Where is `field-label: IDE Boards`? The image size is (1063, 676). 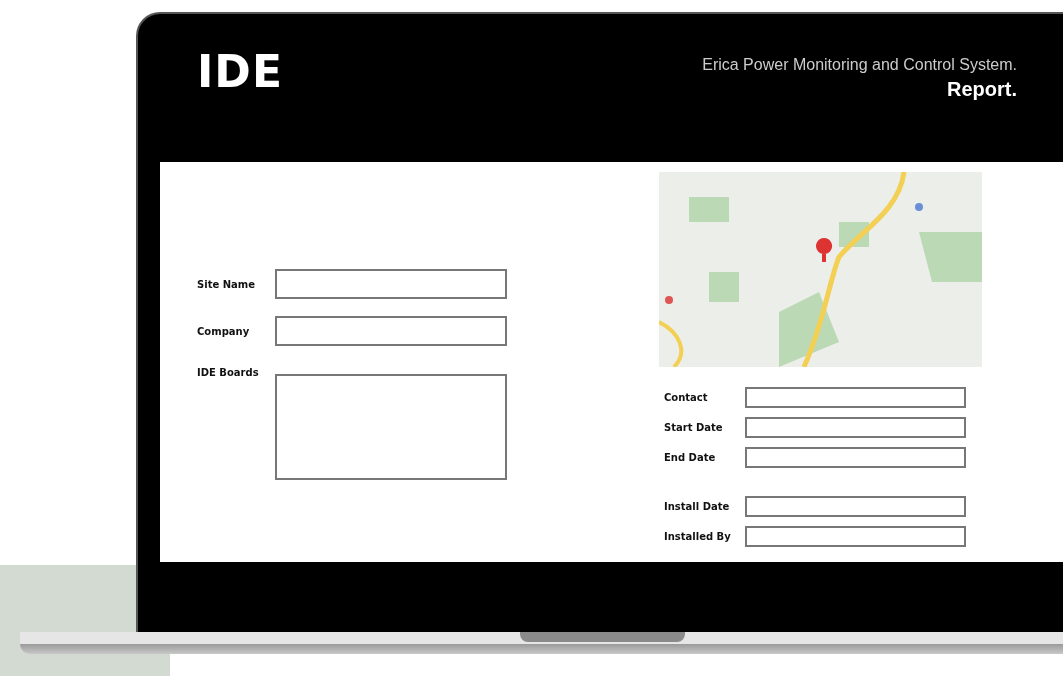 field-label: IDE Boards is located at coordinates (228, 372).